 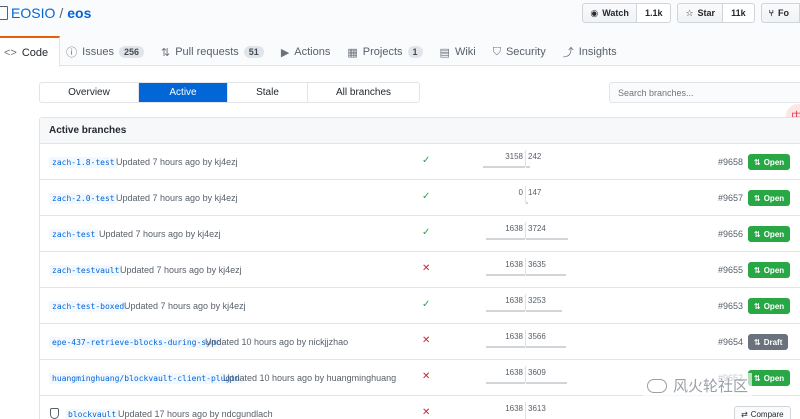 What do you see at coordinates (363, 92) in the screenshot?
I see `subnav-all-branches: All branches` at bounding box center [363, 92].